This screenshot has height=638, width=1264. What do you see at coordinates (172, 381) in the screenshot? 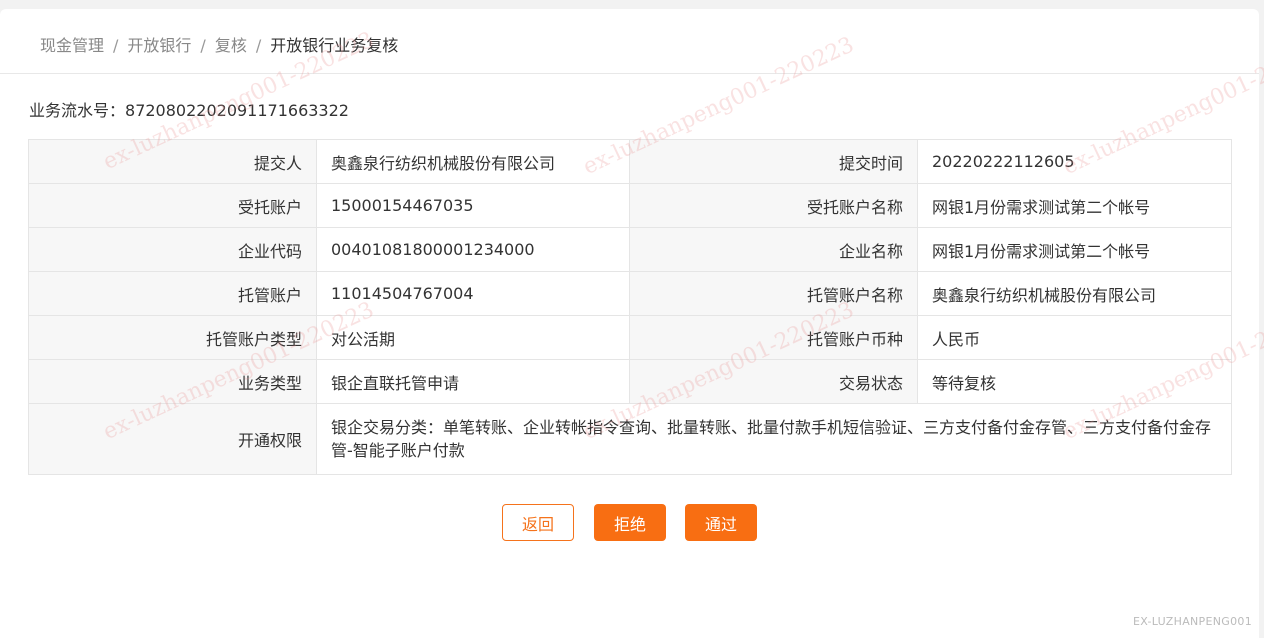
I see `business-type-label: 业务类型` at bounding box center [172, 381].